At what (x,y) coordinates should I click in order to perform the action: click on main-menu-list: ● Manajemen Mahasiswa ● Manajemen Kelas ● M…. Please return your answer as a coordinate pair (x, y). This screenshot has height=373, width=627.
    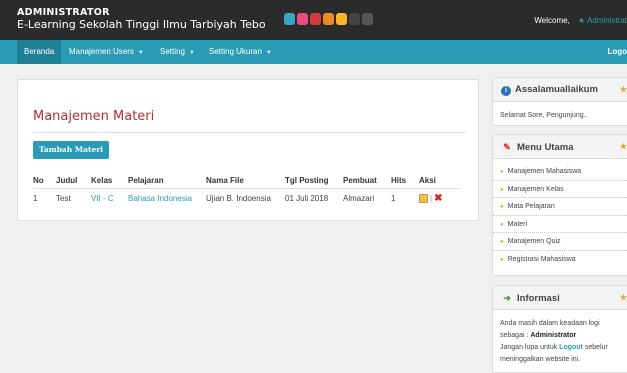
    Looking at the image, I should click on (560, 213).